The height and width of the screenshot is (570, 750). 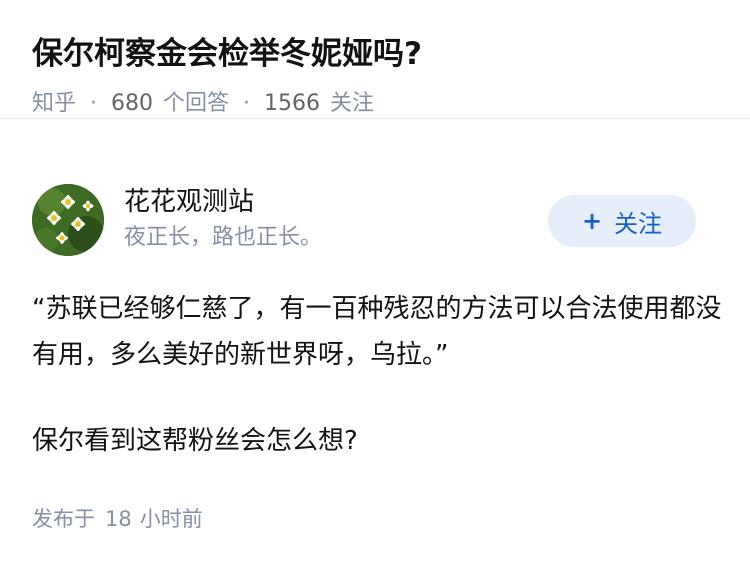 What do you see at coordinates (196, 103) in the screenshot?
I see `answer-count-unit: 个回答` at bounding box center [196, 103].